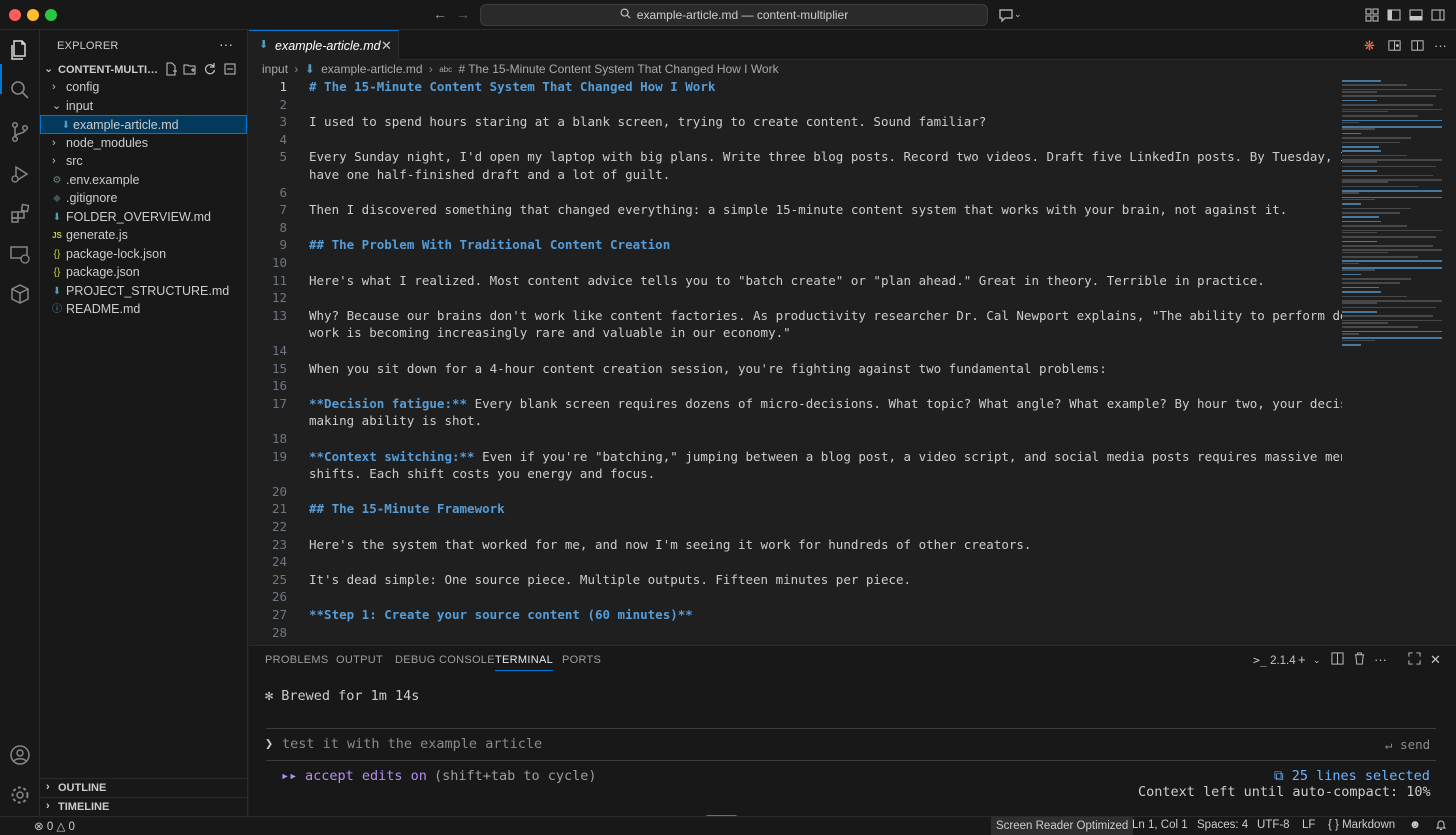 The height and width of the screenshot is (835, 1456). What do you see at coordinates (279, 579) in the screenshot?
I see `line-number: 25` at bounding box center [279, 579].